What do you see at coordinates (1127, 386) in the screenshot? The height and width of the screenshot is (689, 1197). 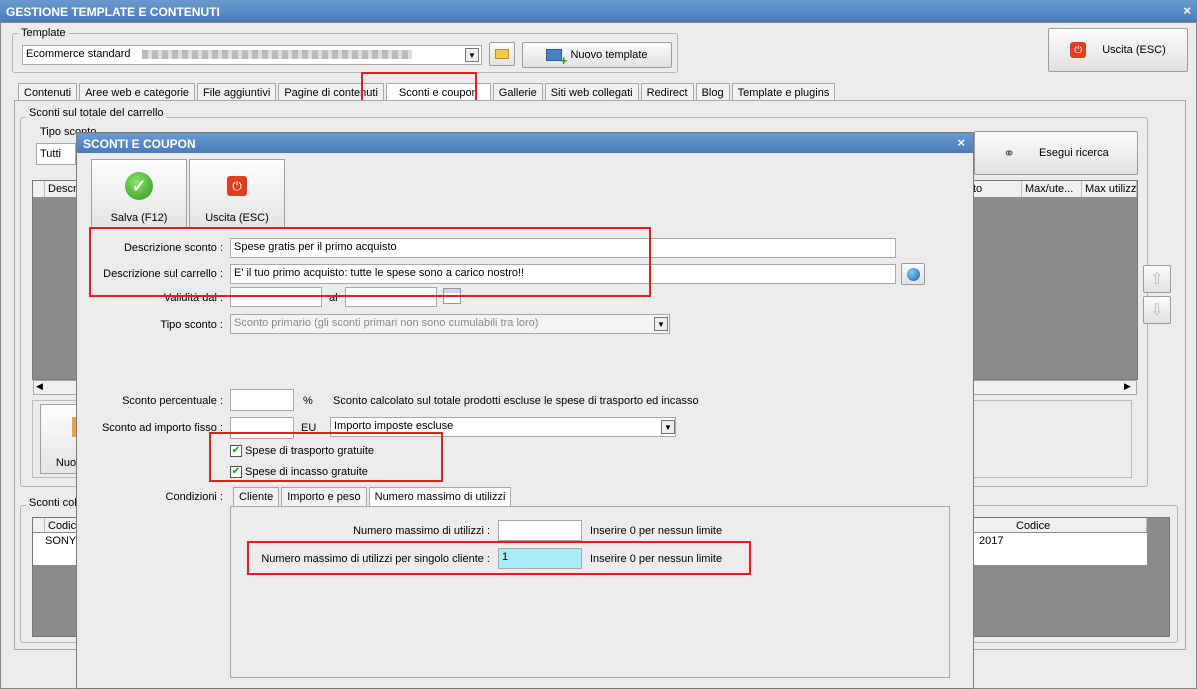 I see `scroll-right-icon: ▶` at bounding box center [1127, 386].